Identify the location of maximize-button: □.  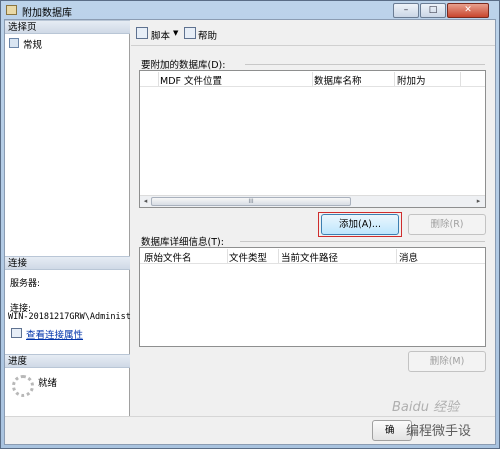
(433, 10).